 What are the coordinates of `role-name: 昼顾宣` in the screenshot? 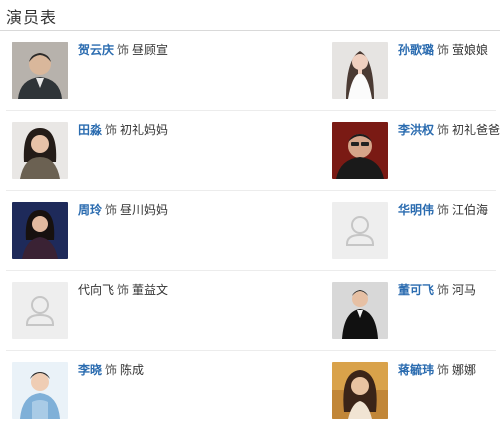 It's located at (150, 50).